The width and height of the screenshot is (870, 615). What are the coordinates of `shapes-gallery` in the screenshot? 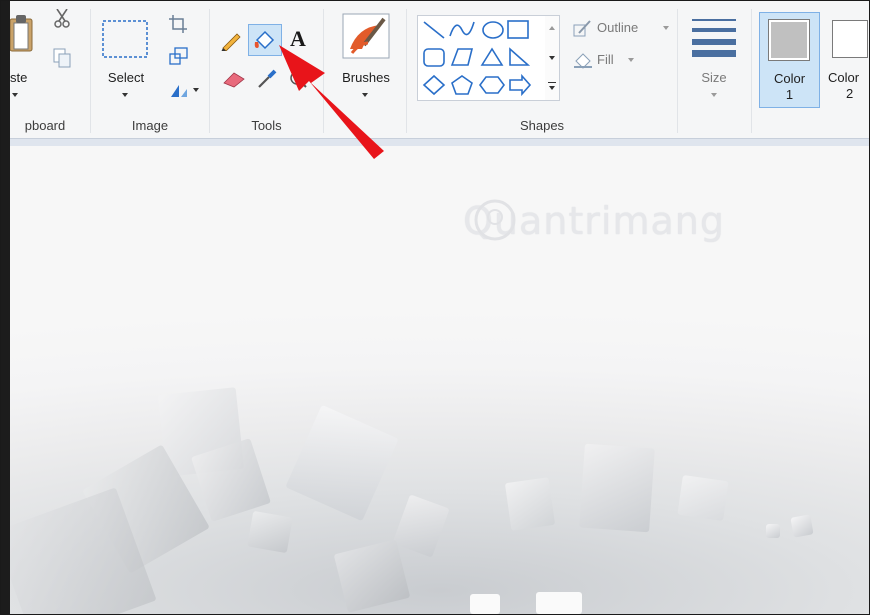 It's located at (482, 58).